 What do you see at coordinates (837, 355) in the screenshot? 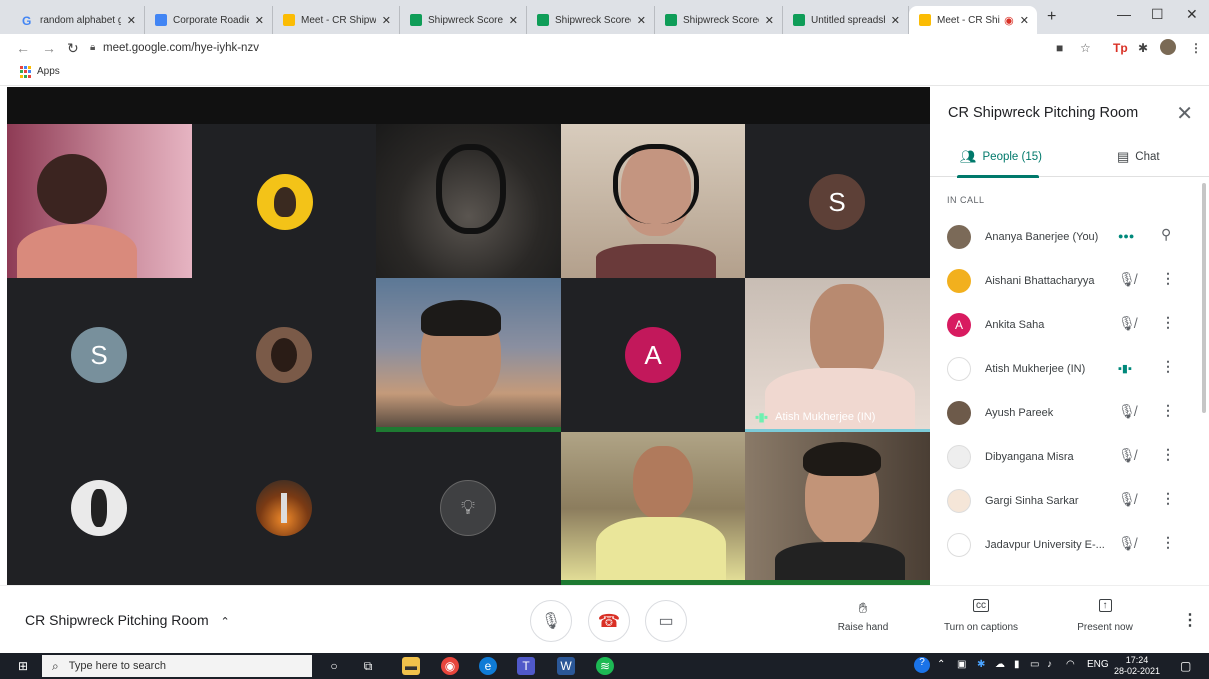
I see `participant-video-tile-speaking: ▪▮▪ Atish Mukherjee (IN)` at bounding box center [837, 355].